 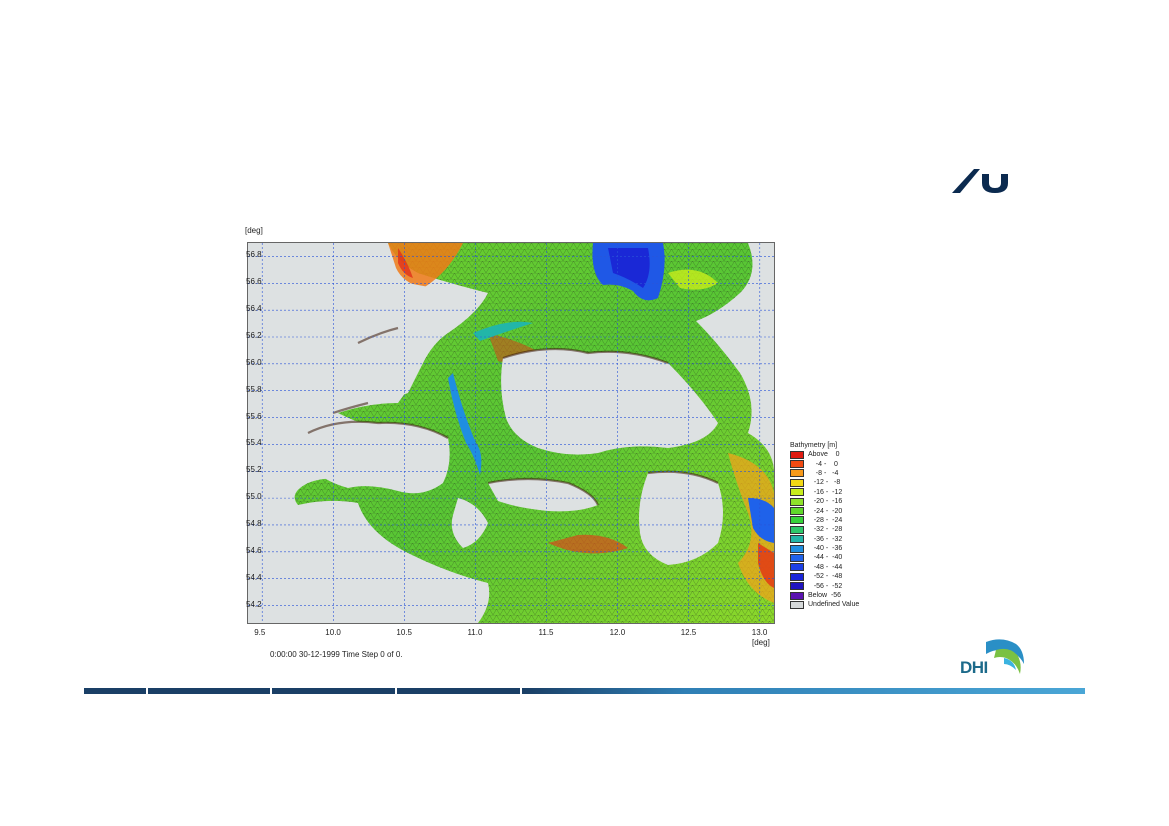 I want to click on legend-label: -20 - -16, so click(x=825, y=502).